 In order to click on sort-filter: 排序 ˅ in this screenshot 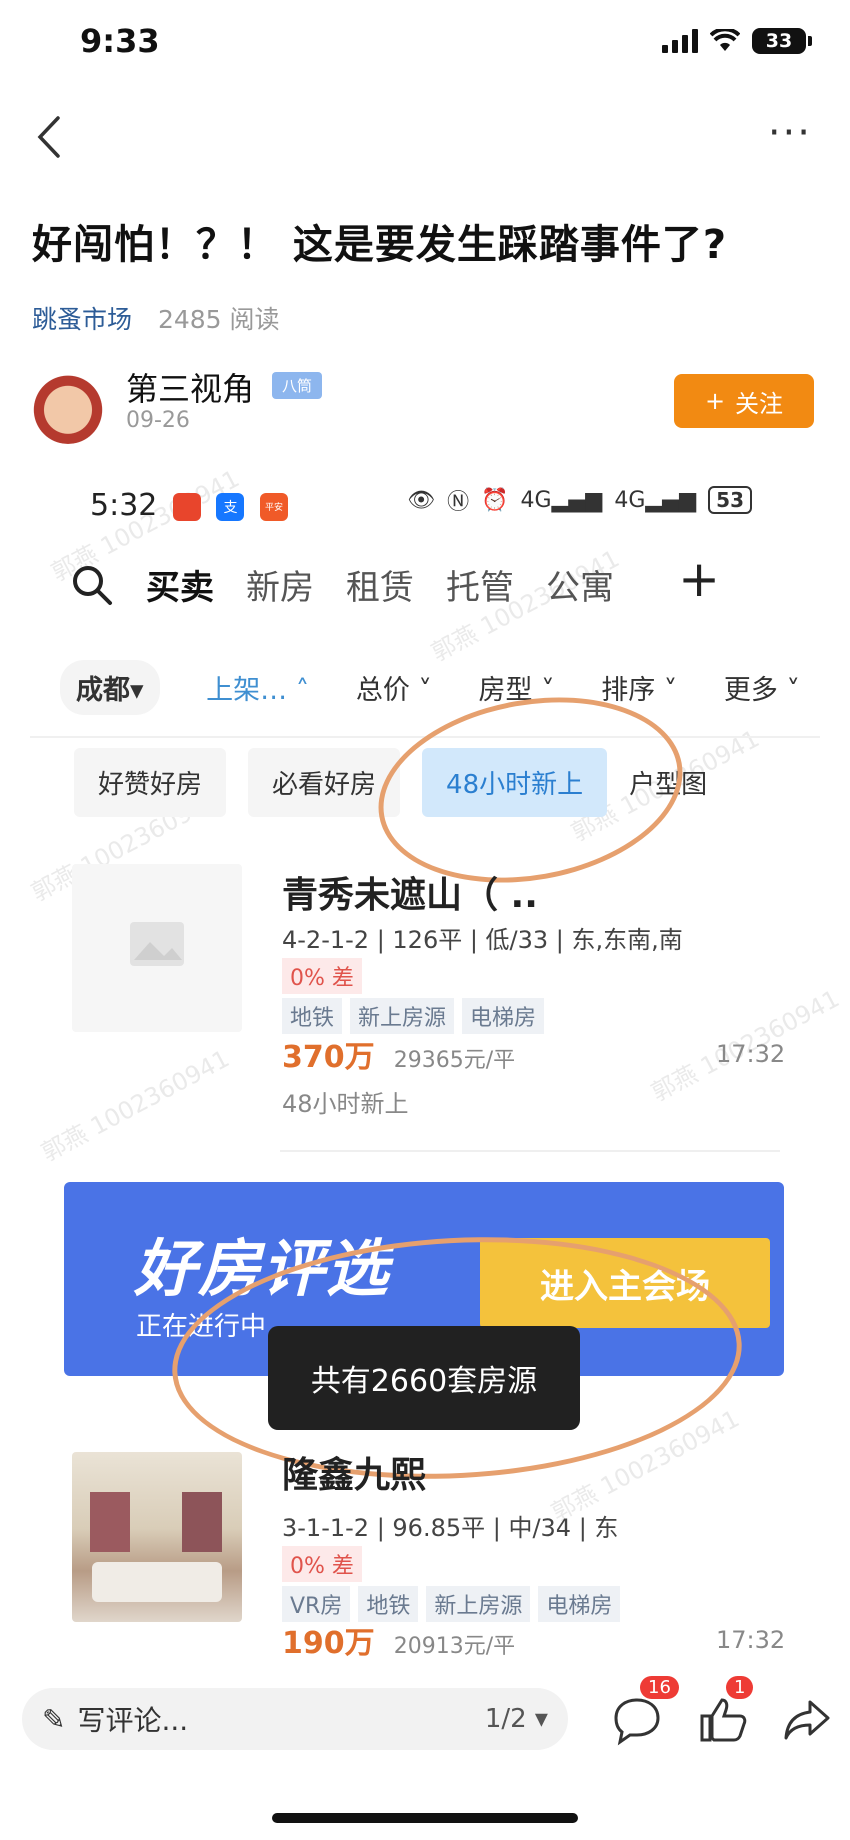, I will do `click(639, 687)`.